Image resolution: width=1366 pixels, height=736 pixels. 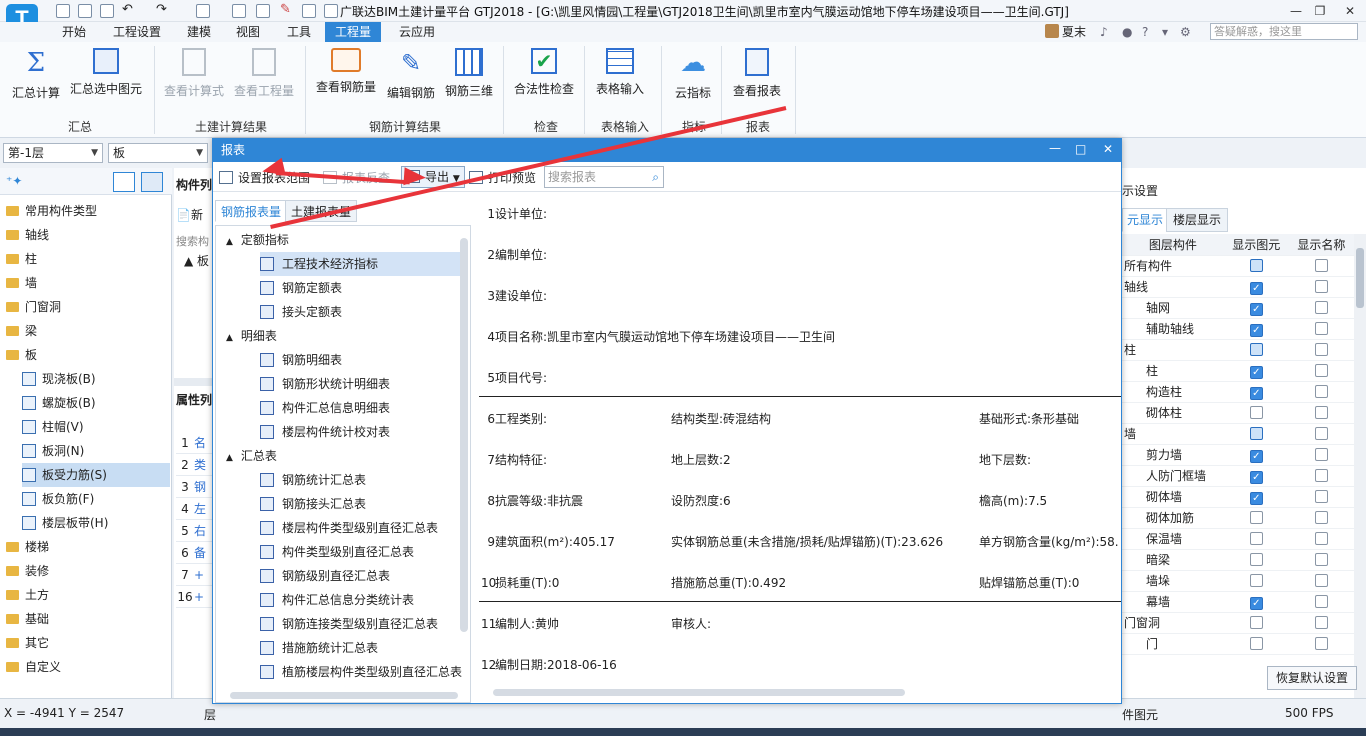 I want to click on report-item: 钢筋接头汇总表, so click(x=316, y=504).